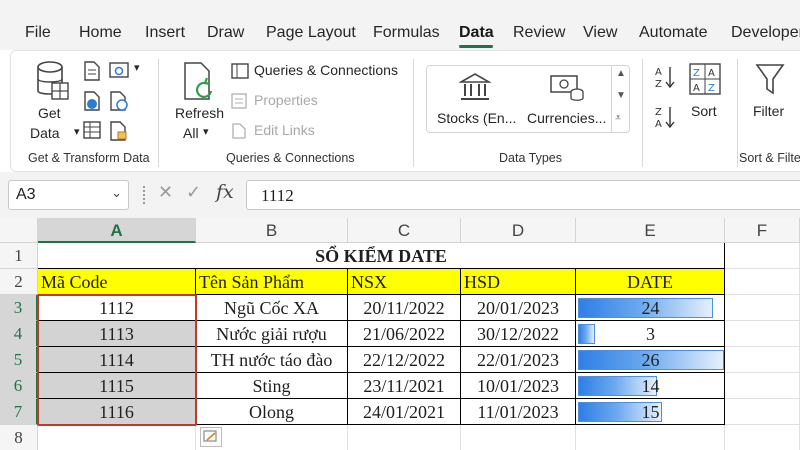 The height and width of the screenshot is (450, 800). Describe the element at coordinates (539, 33) in the screenshot. I see `tab-review: Review` at that location.